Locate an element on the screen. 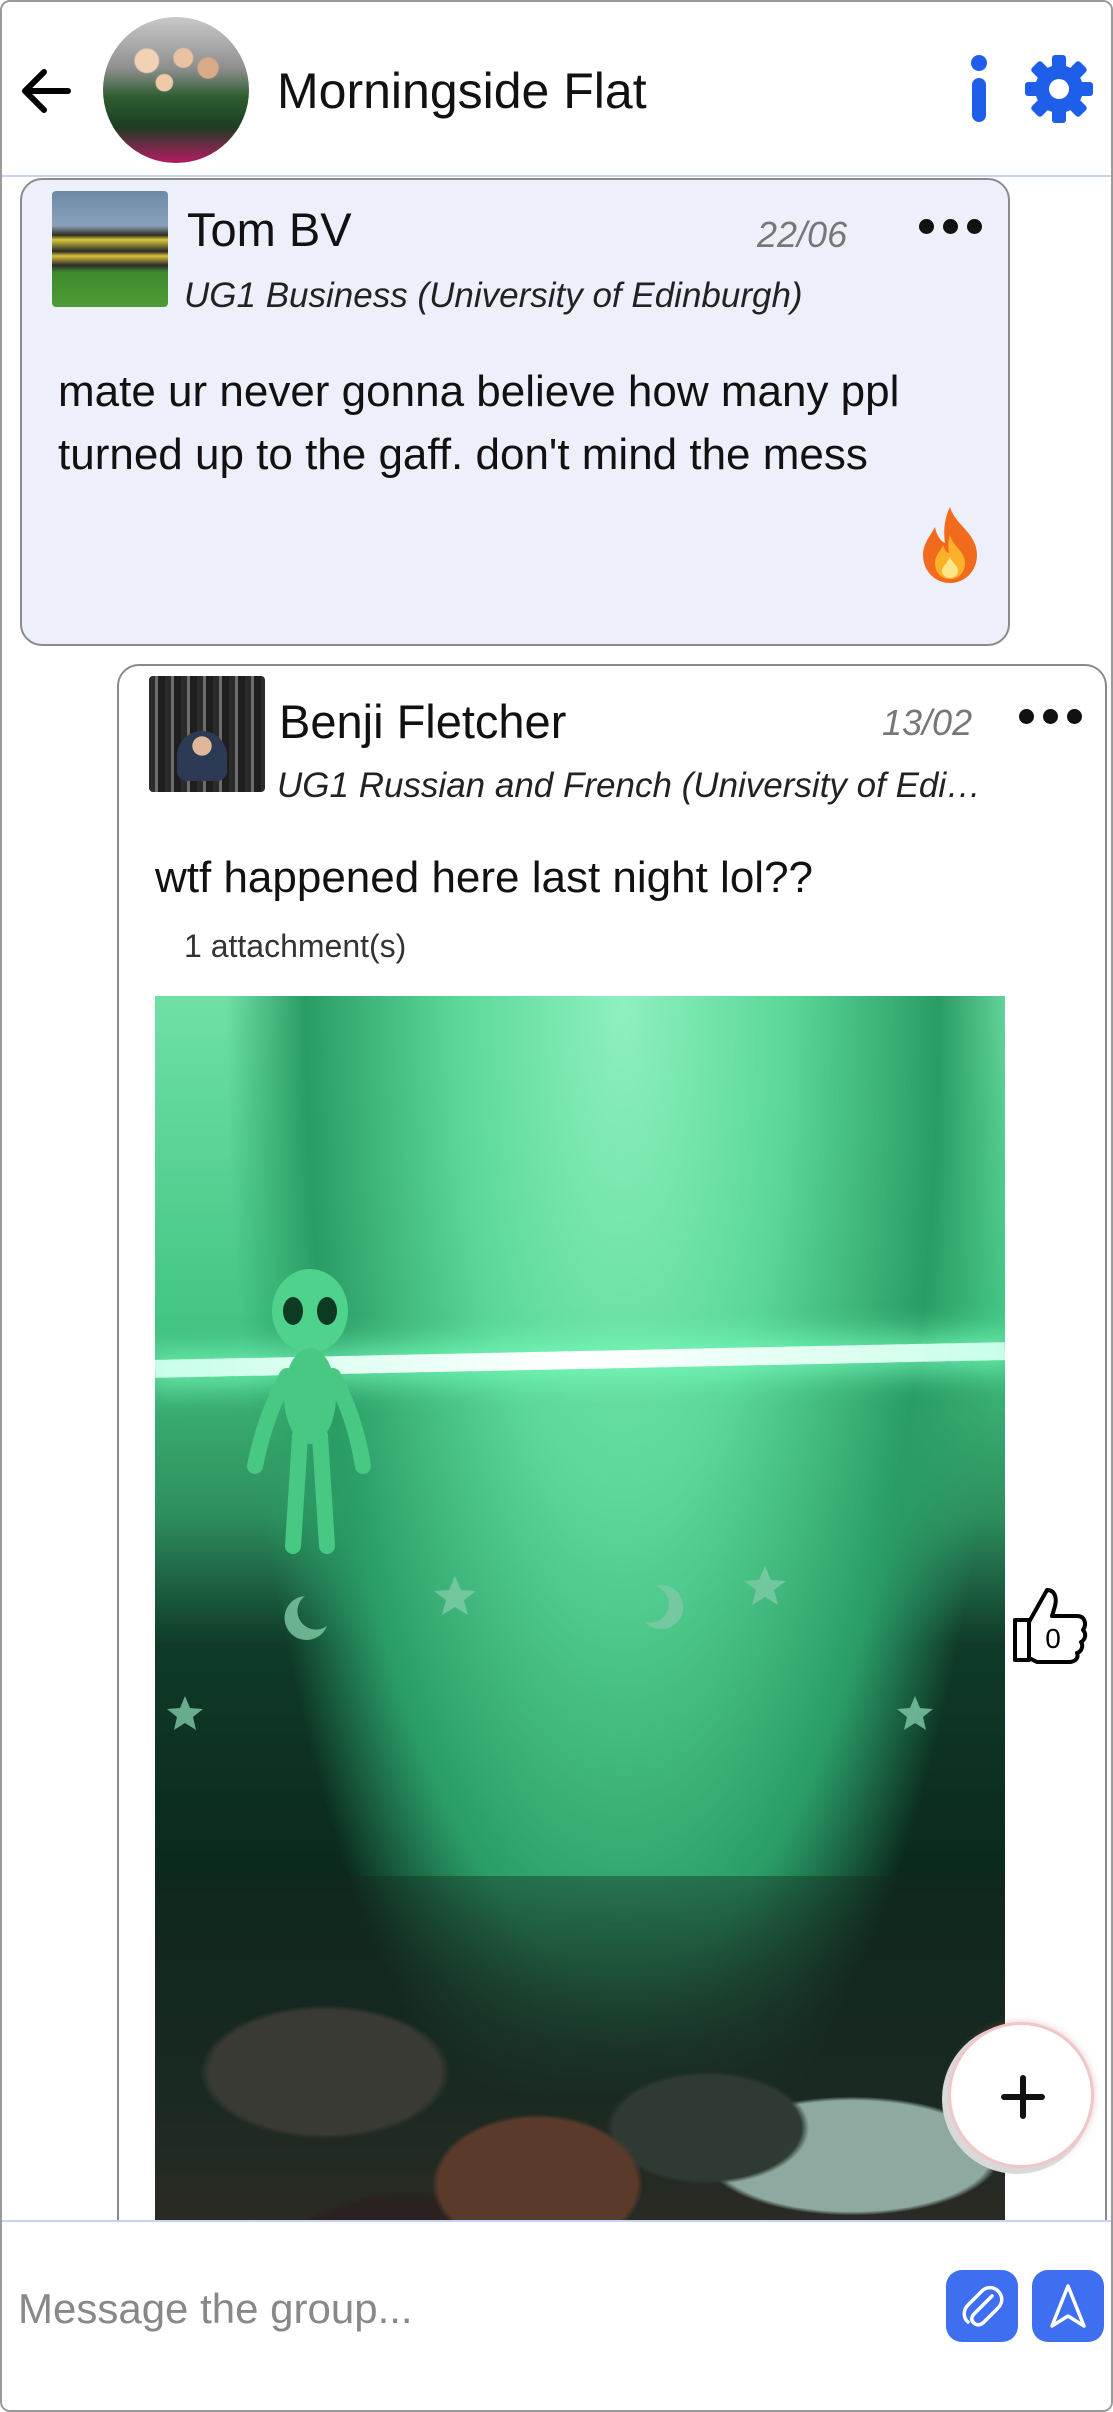 Image resolution: width=1113 pixels, height=2412 pixels. add-button is located at coordinates (1021, 2095).